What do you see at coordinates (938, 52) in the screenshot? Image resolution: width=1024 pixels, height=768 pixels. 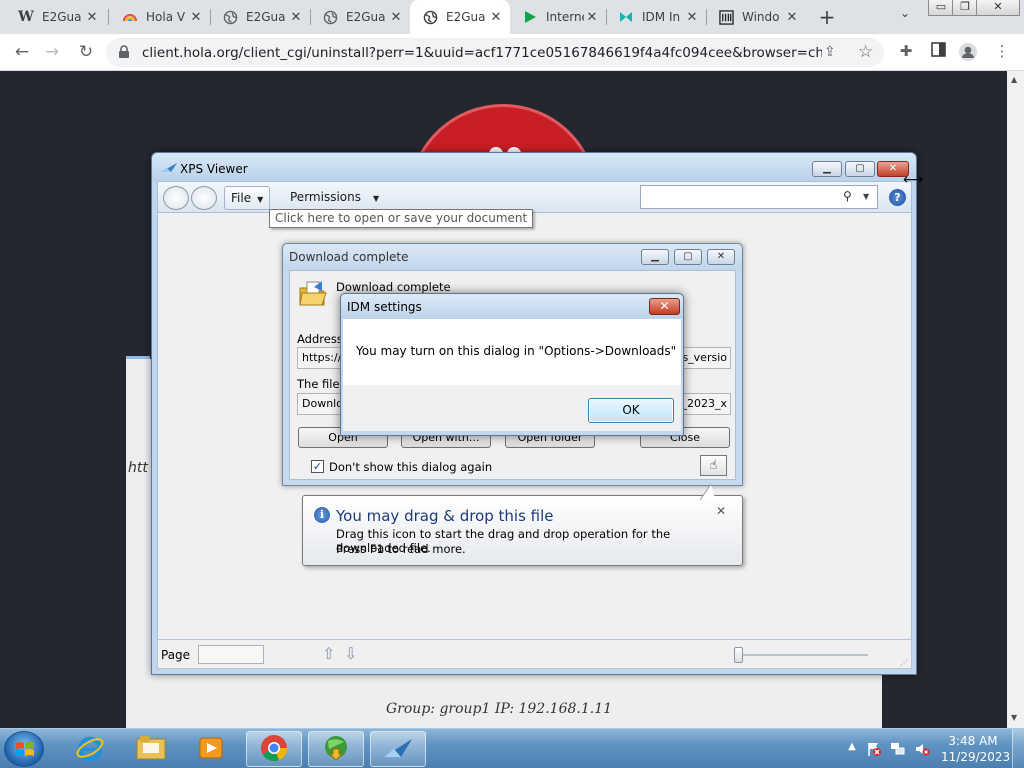 I see `side-panel-icon` at bounding box center [938, 52].